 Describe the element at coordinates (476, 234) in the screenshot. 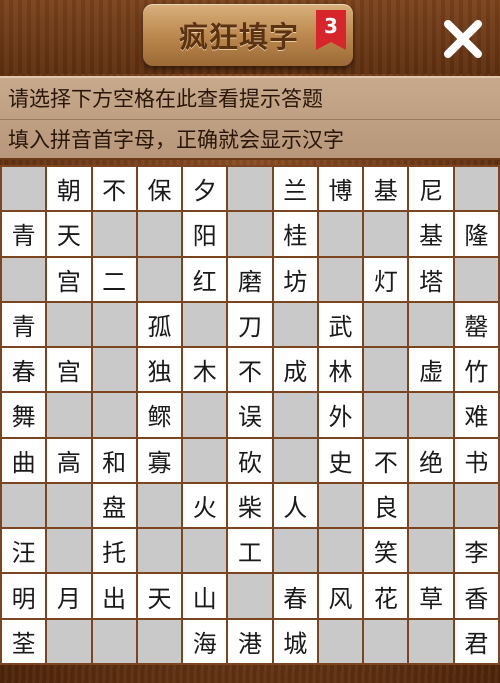

I see `grid-cell: 隆` at that location.